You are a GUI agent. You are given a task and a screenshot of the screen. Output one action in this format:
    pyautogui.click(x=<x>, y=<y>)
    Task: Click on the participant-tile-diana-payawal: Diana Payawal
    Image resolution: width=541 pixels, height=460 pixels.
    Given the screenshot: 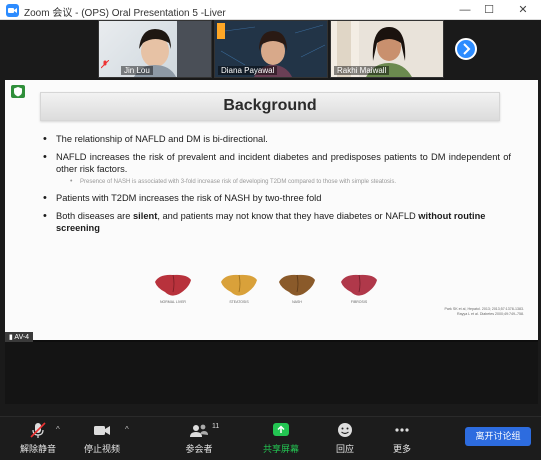 What is the action you would take?
    pyautogui.click(x=271, y=49)
    